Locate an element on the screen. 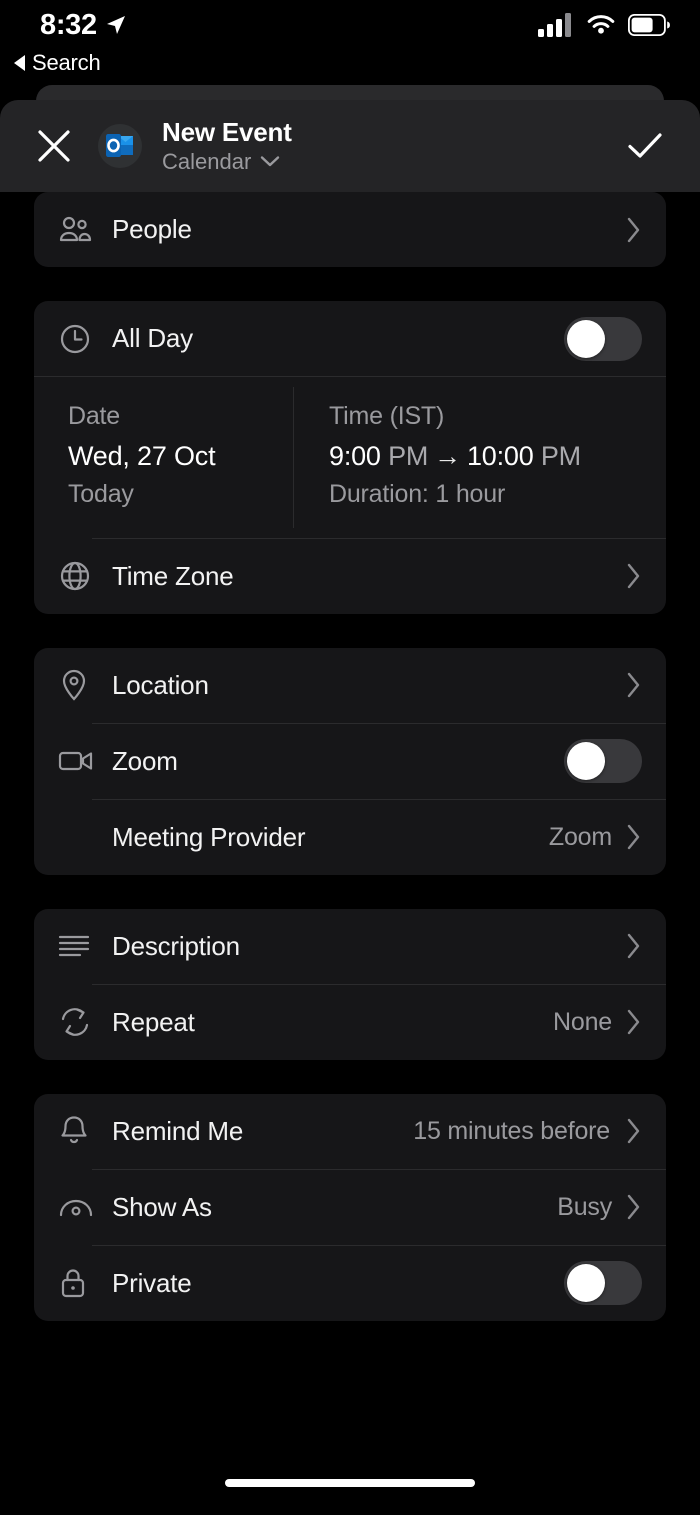  calendar-name: Calendar is located at coordinates (207, 161).